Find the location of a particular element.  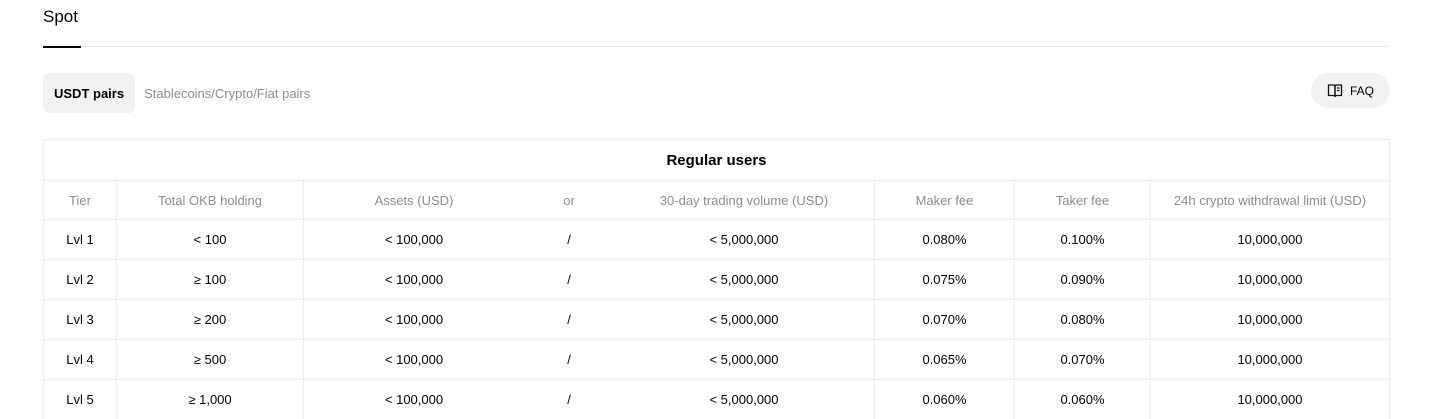

faq-button: FAQ is located at coordinates (1350, 90).